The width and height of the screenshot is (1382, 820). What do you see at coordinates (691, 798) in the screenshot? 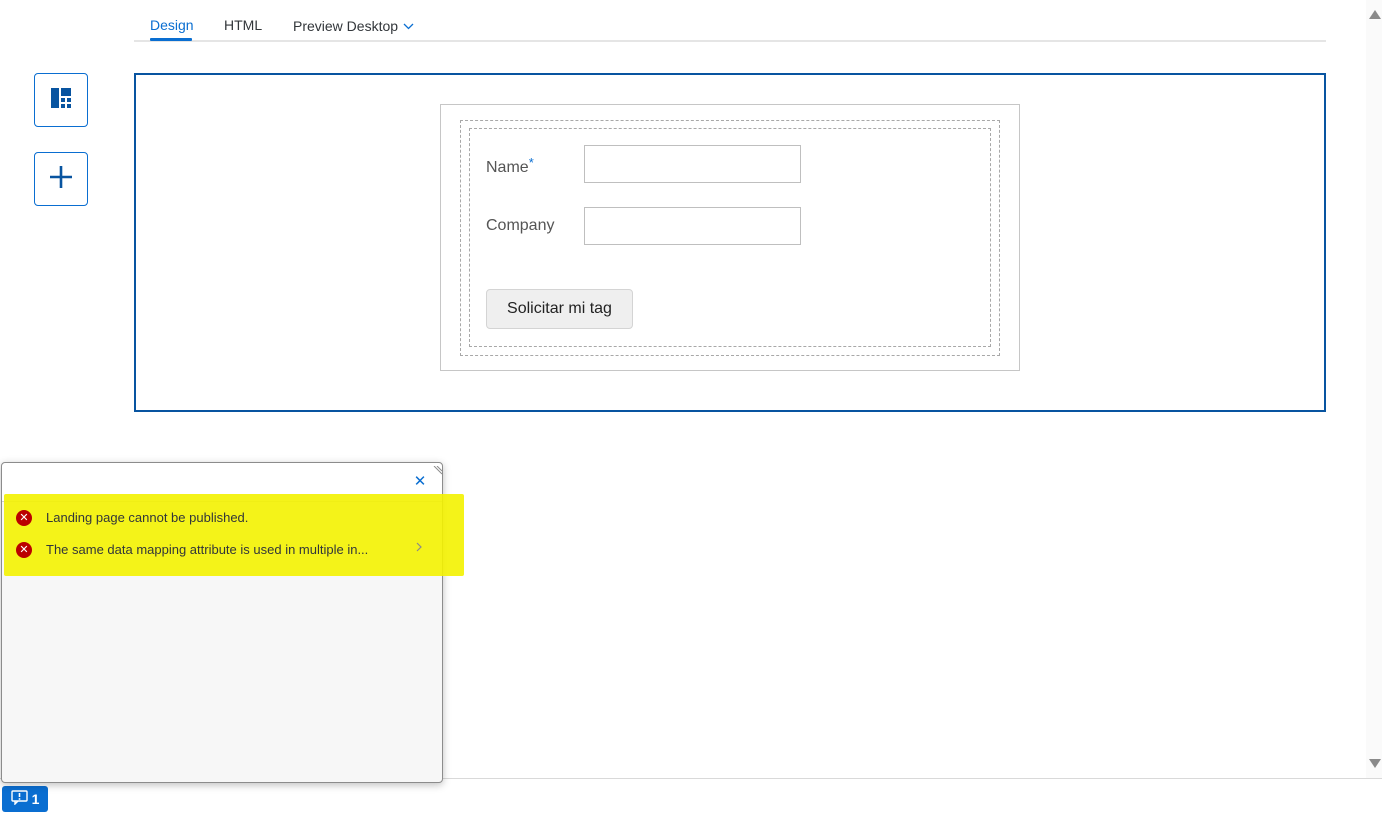
I see `footer-bar` at bounding box center [691, 798].